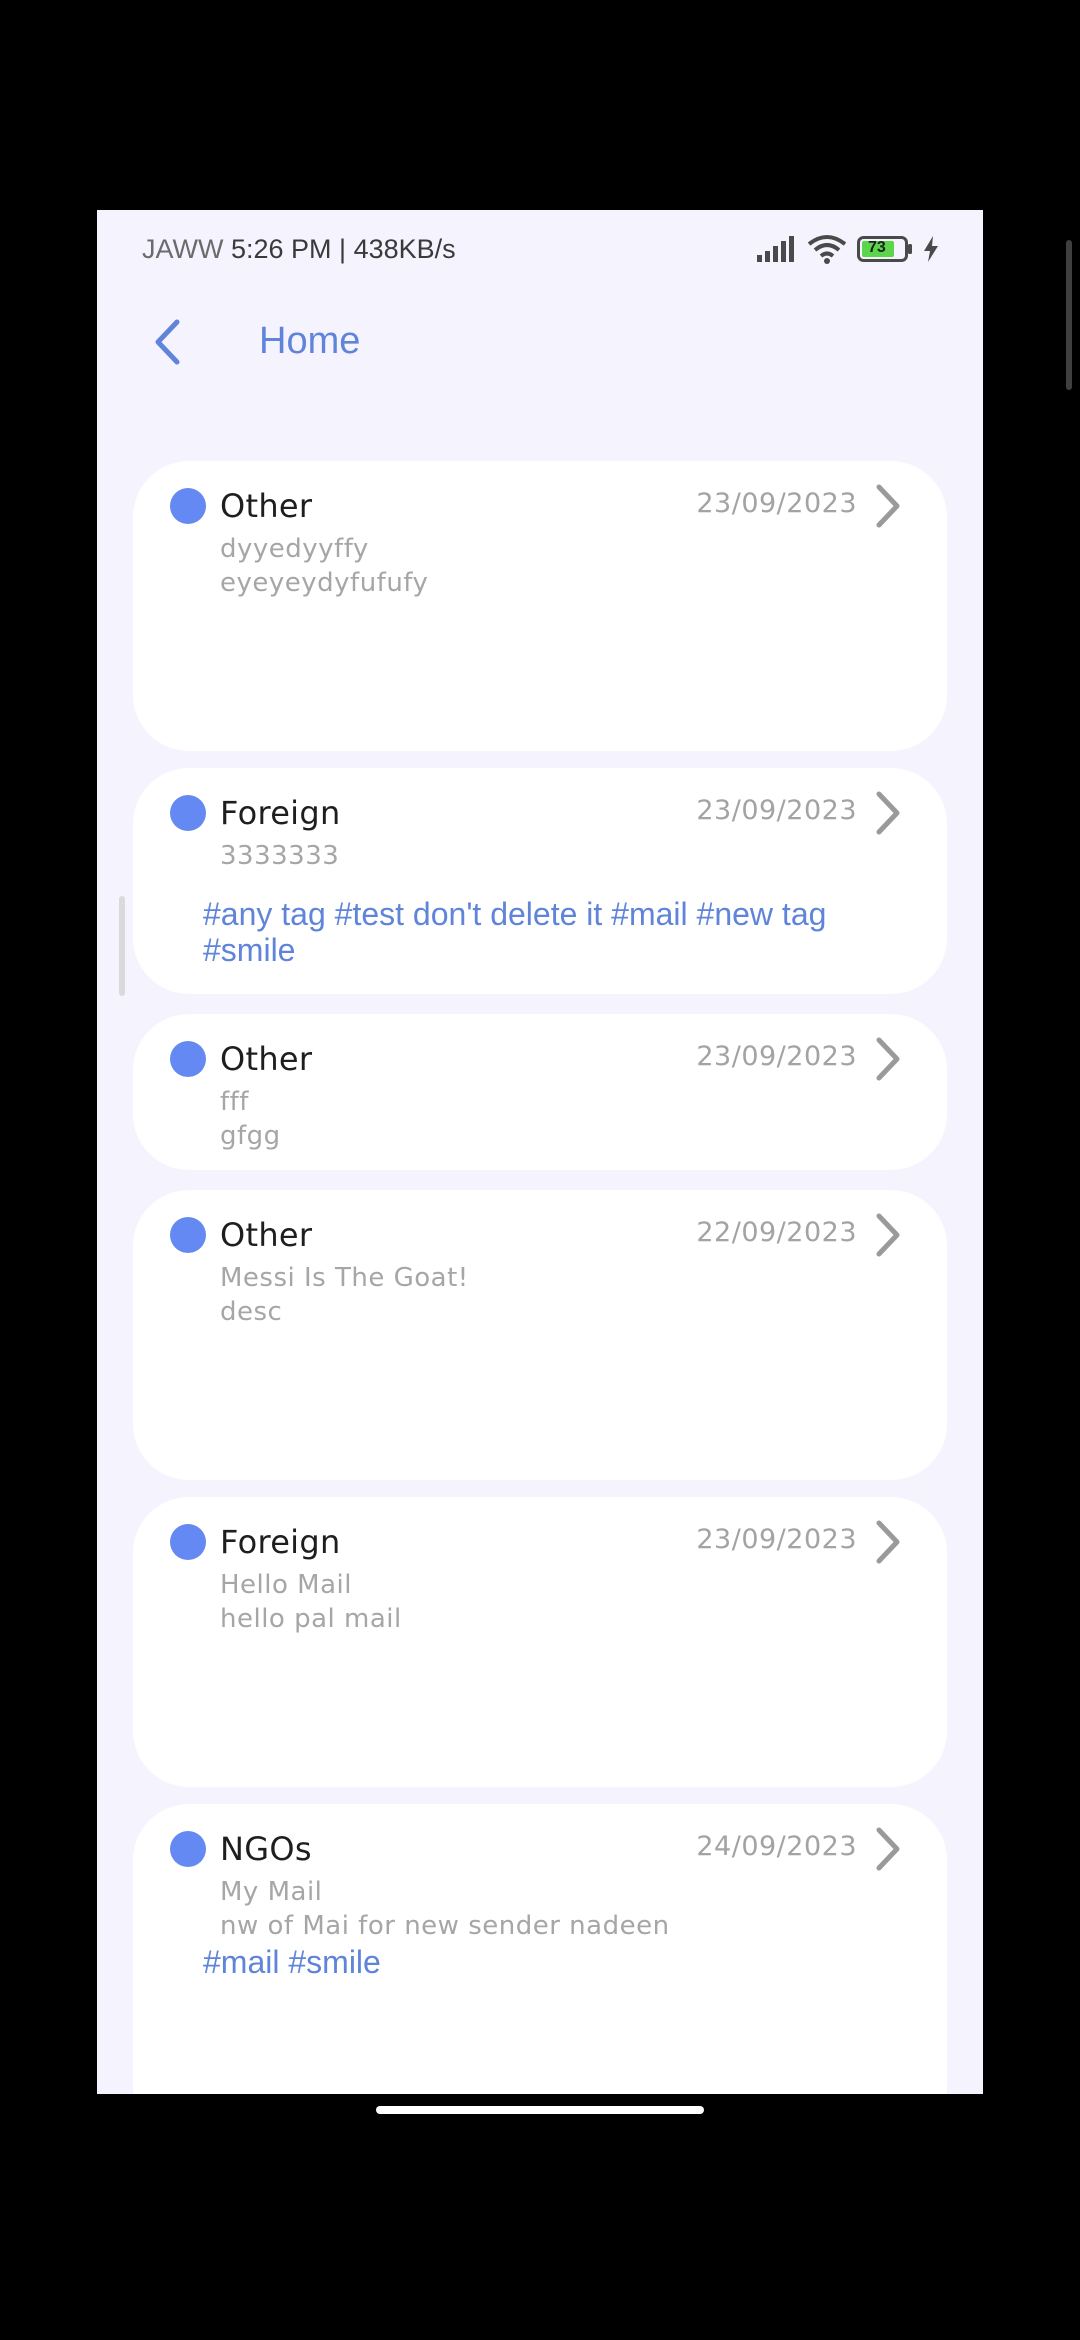 The width and height of the screenshot is (1080, 2340). What do you see at coordinates (234, 1102) in the screenshot?
I see `mail-subject: fff` at bounding box center [234, 1102].